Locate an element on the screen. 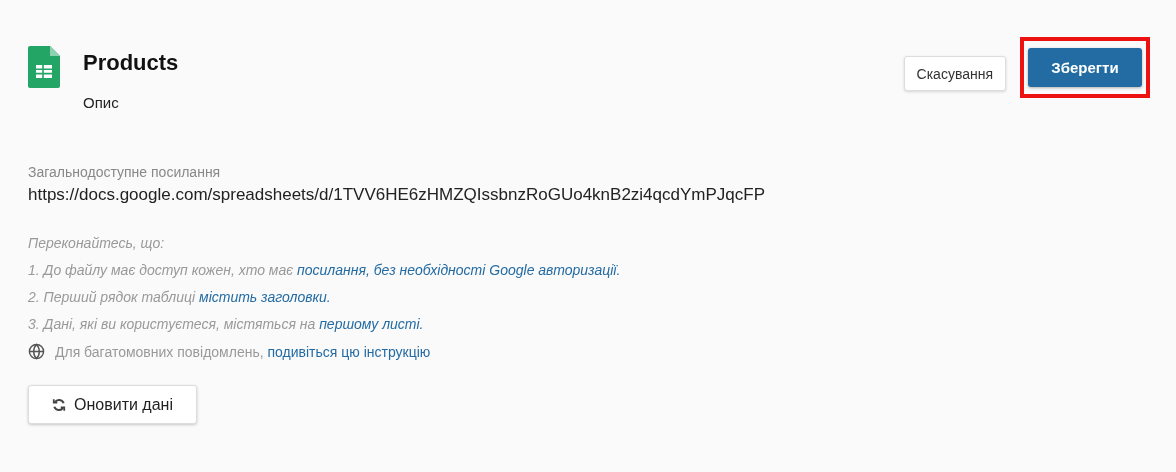 The width and height of the screenshot is (1176, 472). cancel-button: Скасування is located at coordinates (954, 73).